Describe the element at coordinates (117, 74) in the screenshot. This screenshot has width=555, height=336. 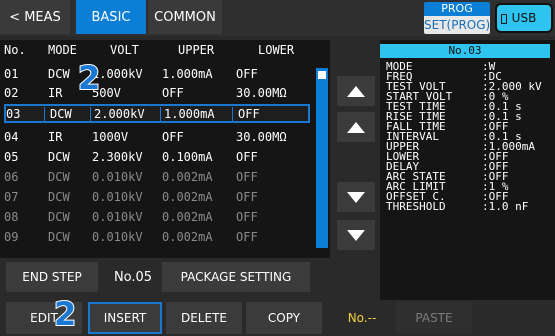
I see `cell-volt: 1.000kV` at that location.